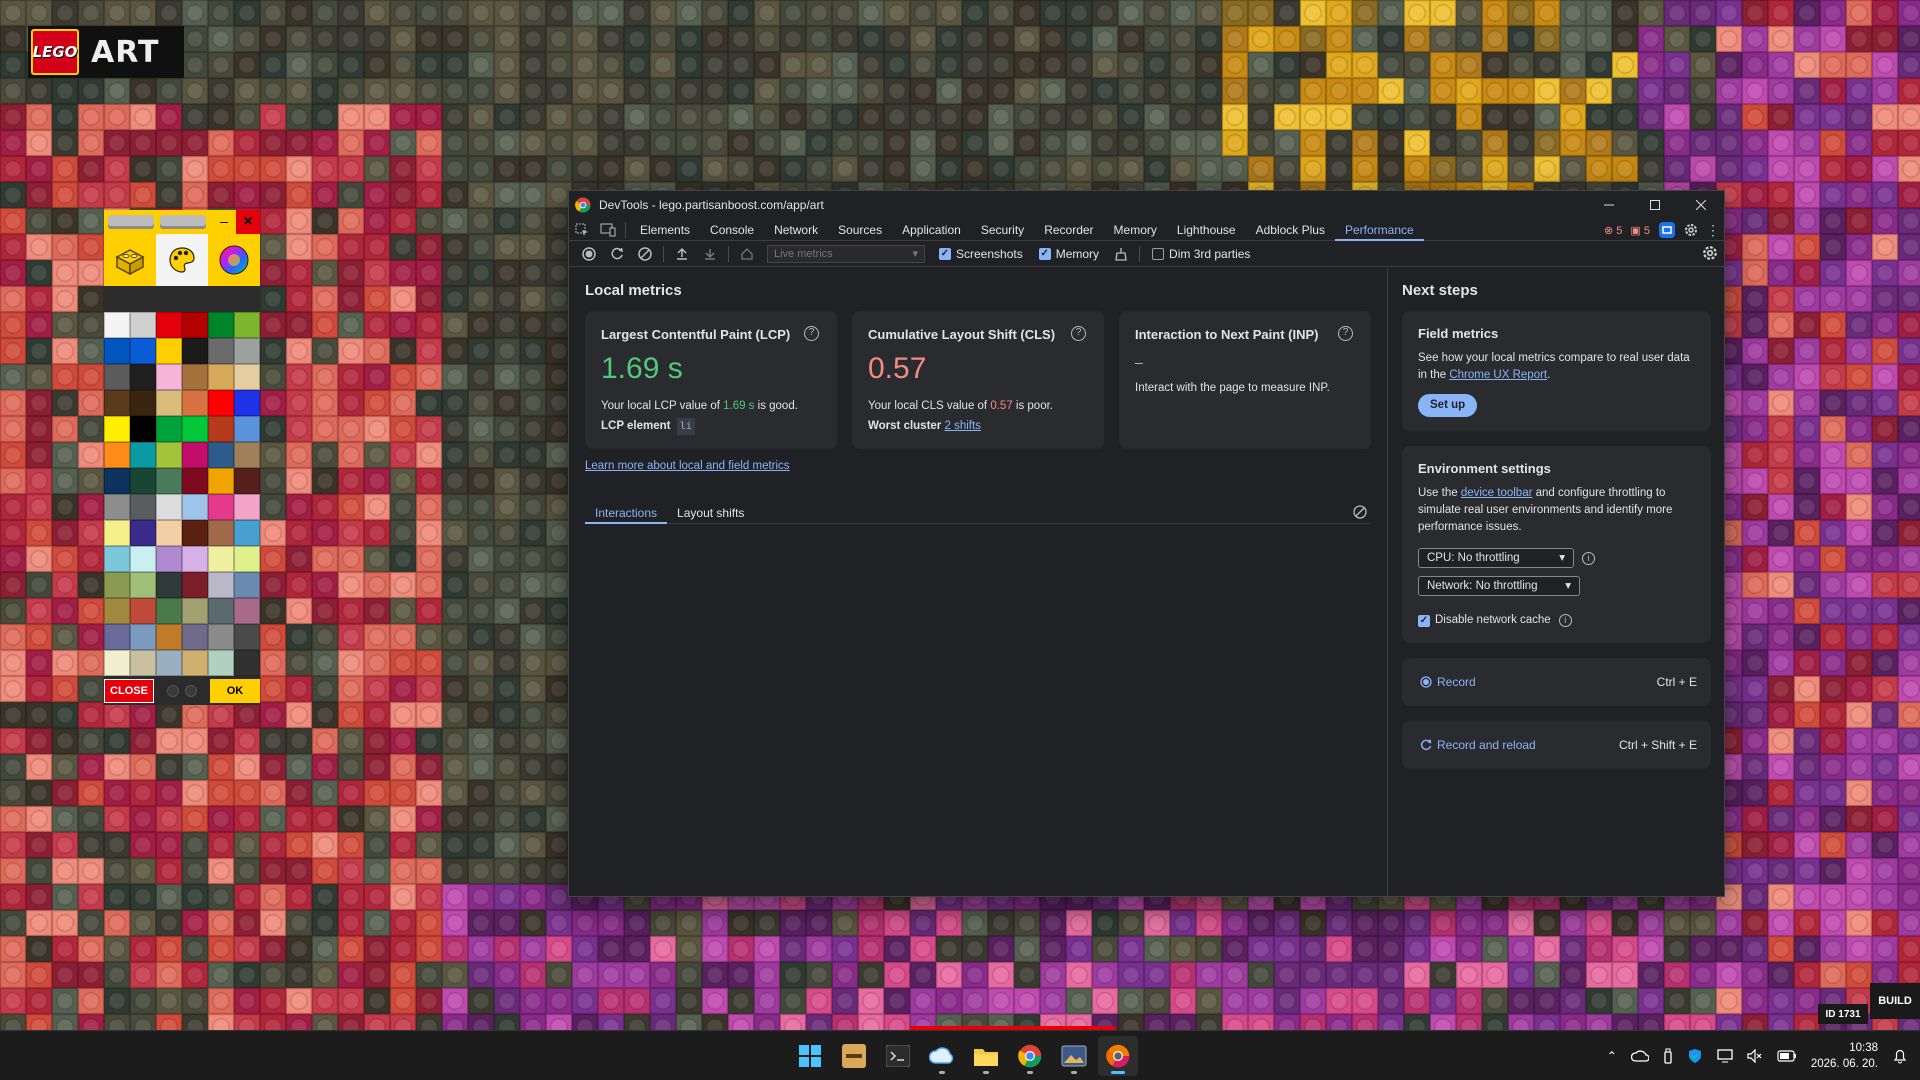 The height and width of the screenshot is (1080, 1920). What do you see at coordinates (1498, 375) in the screenshot?
I see `chrome-ux-report-link: Chrome UX Report` at bounding box center [1498, 375].